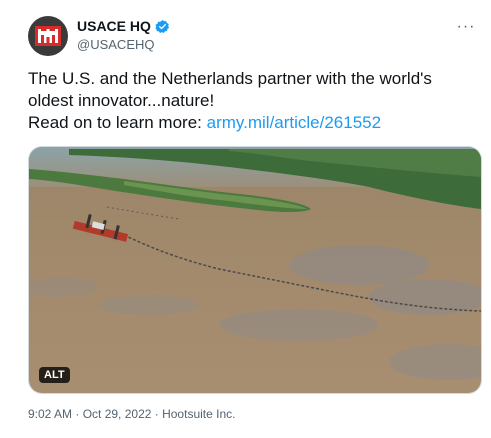  I want to click on usace-castle-logo-icon, so click(48, 36).